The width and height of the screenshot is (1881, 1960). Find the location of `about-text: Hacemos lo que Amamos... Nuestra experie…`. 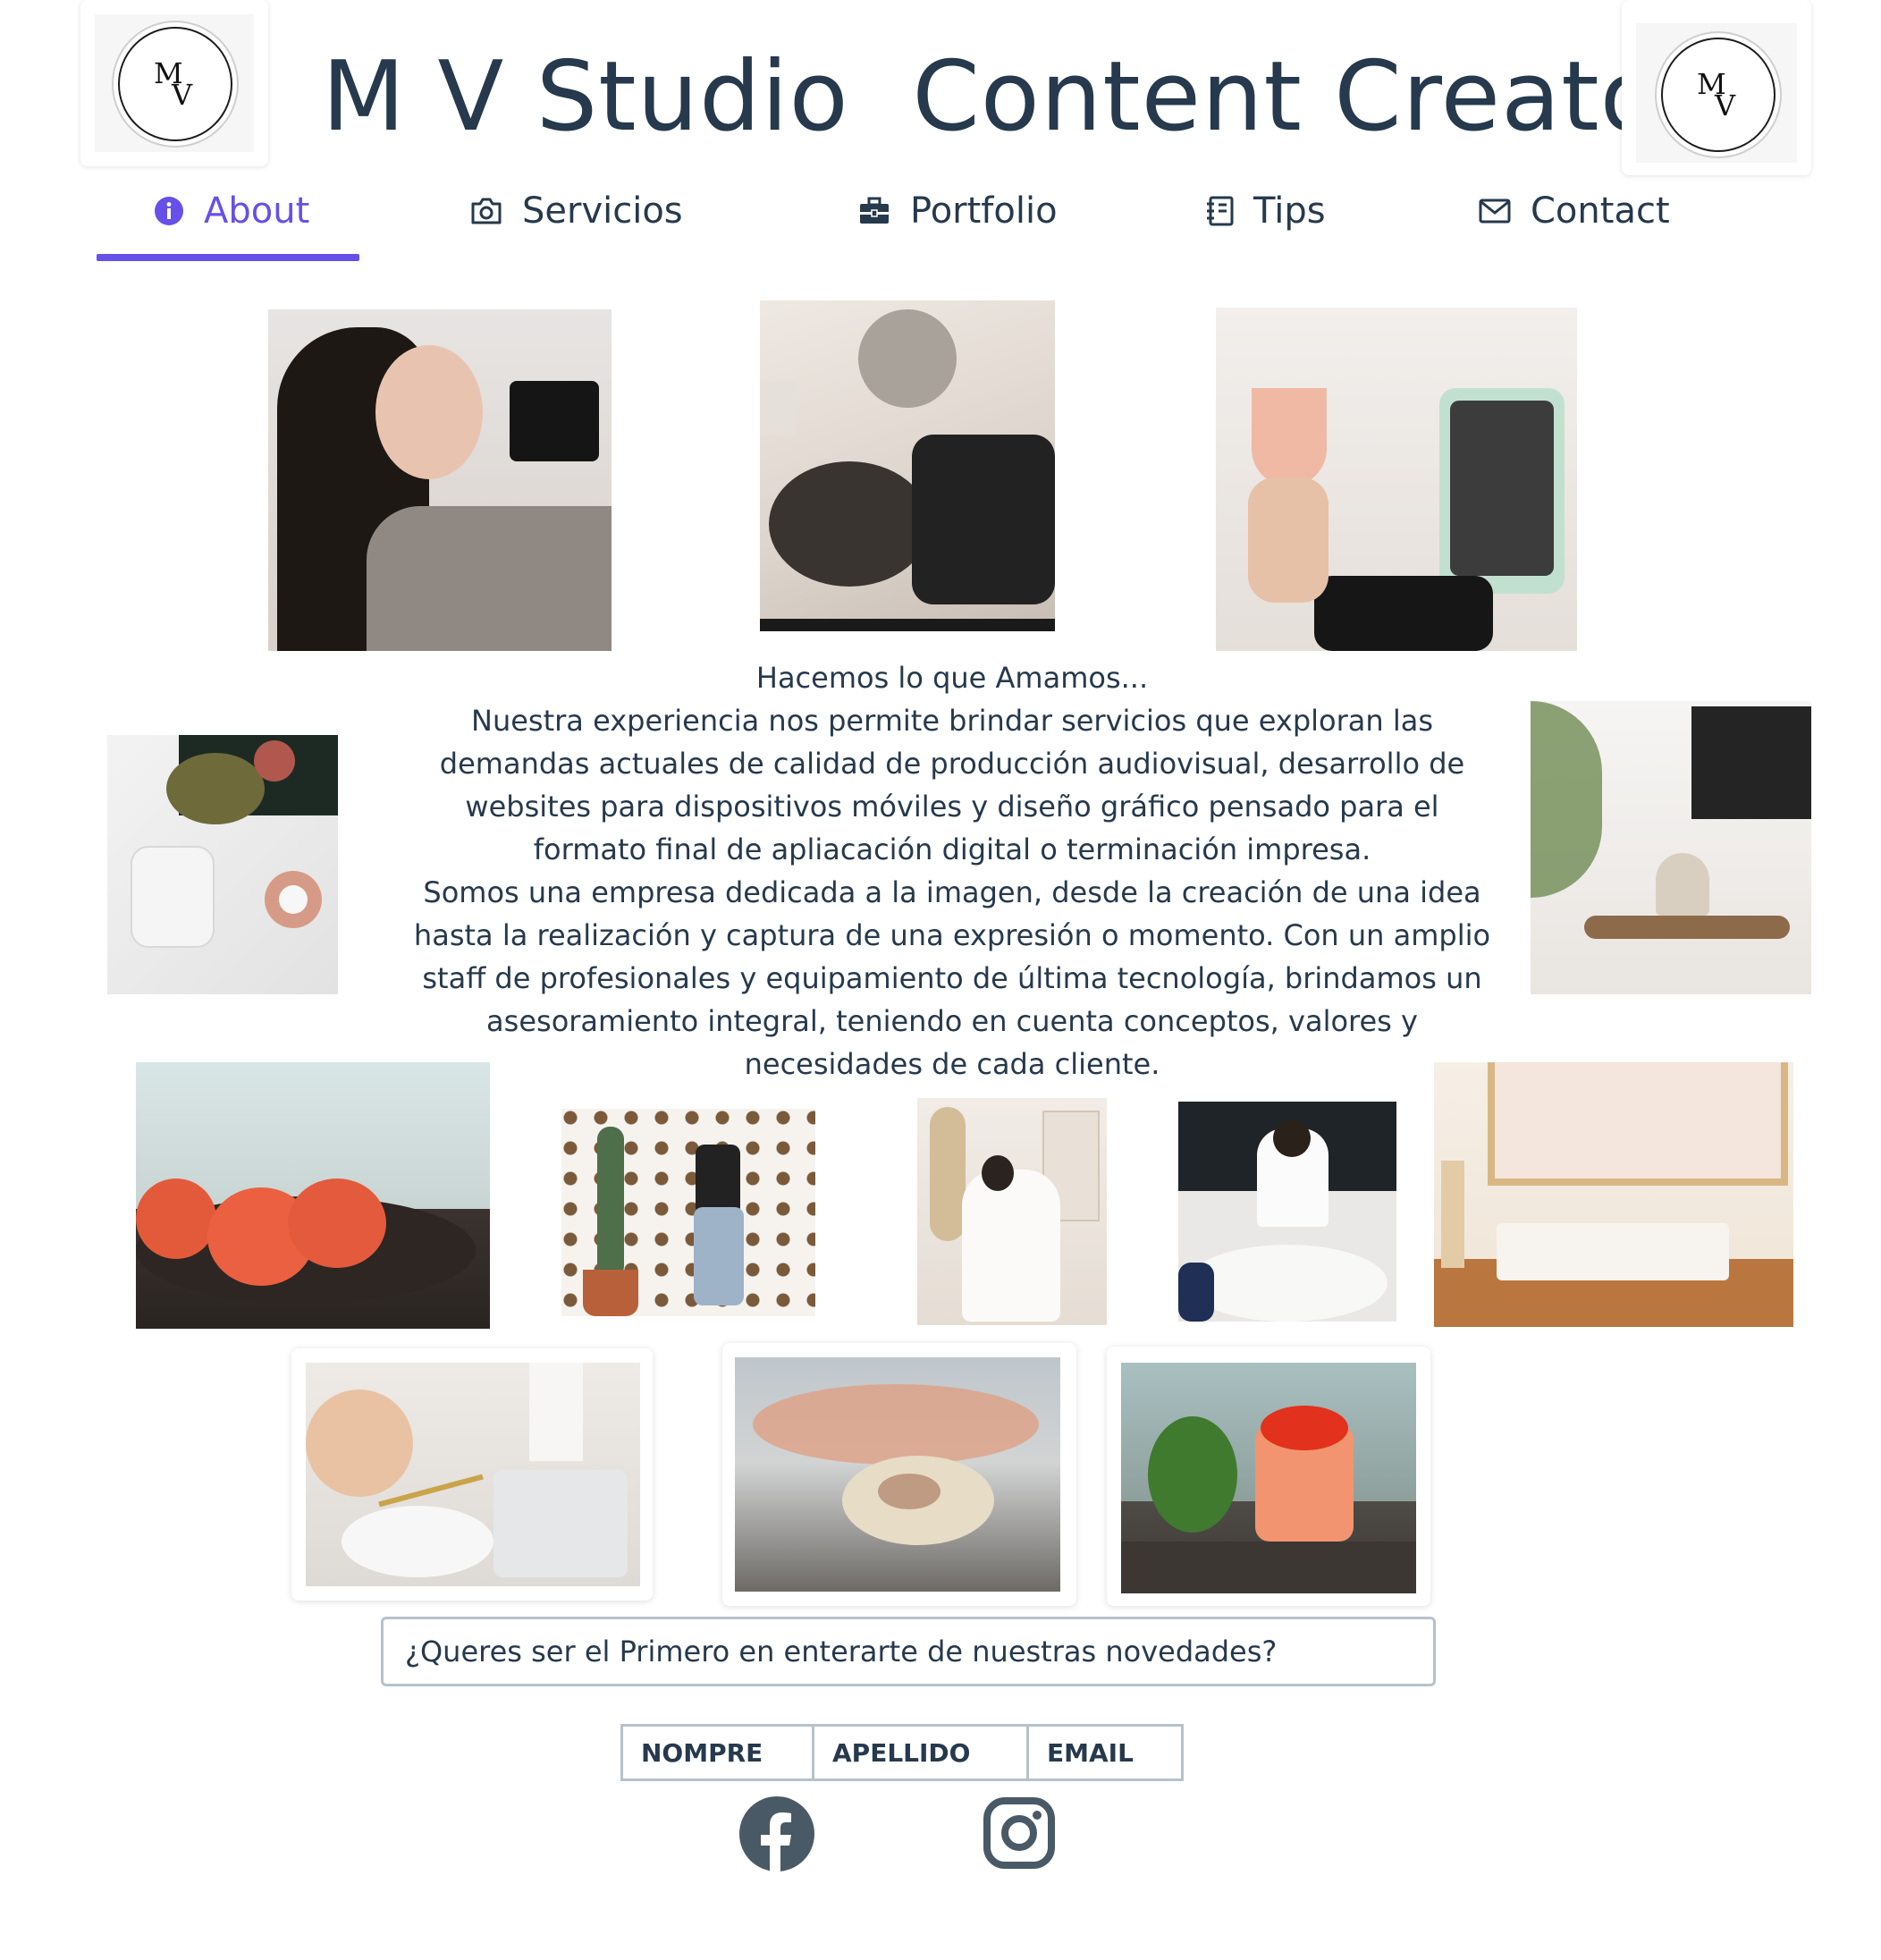

about-text: Hacemos lo que Amamos... Nuestra experie… is located at coordinates (952, 871).